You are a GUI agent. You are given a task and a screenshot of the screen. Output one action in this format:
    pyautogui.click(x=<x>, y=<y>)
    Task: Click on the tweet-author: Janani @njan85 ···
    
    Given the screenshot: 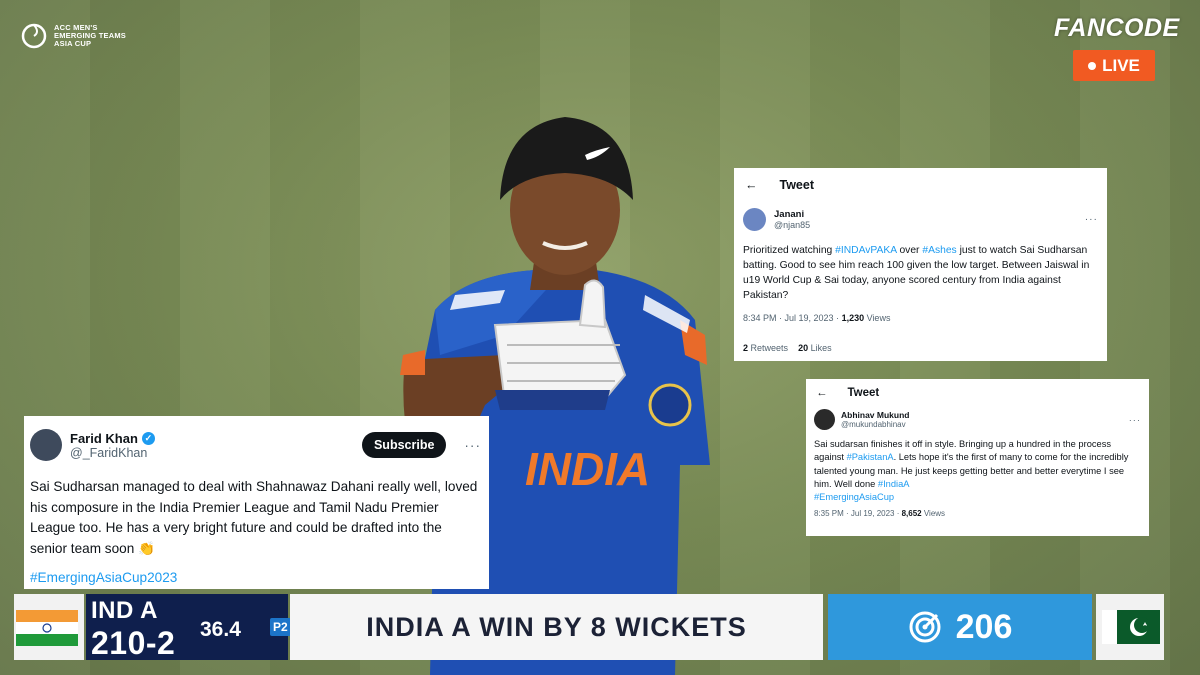 What is the action you would take?
    pyautogui.click(x=920, y=219)
    